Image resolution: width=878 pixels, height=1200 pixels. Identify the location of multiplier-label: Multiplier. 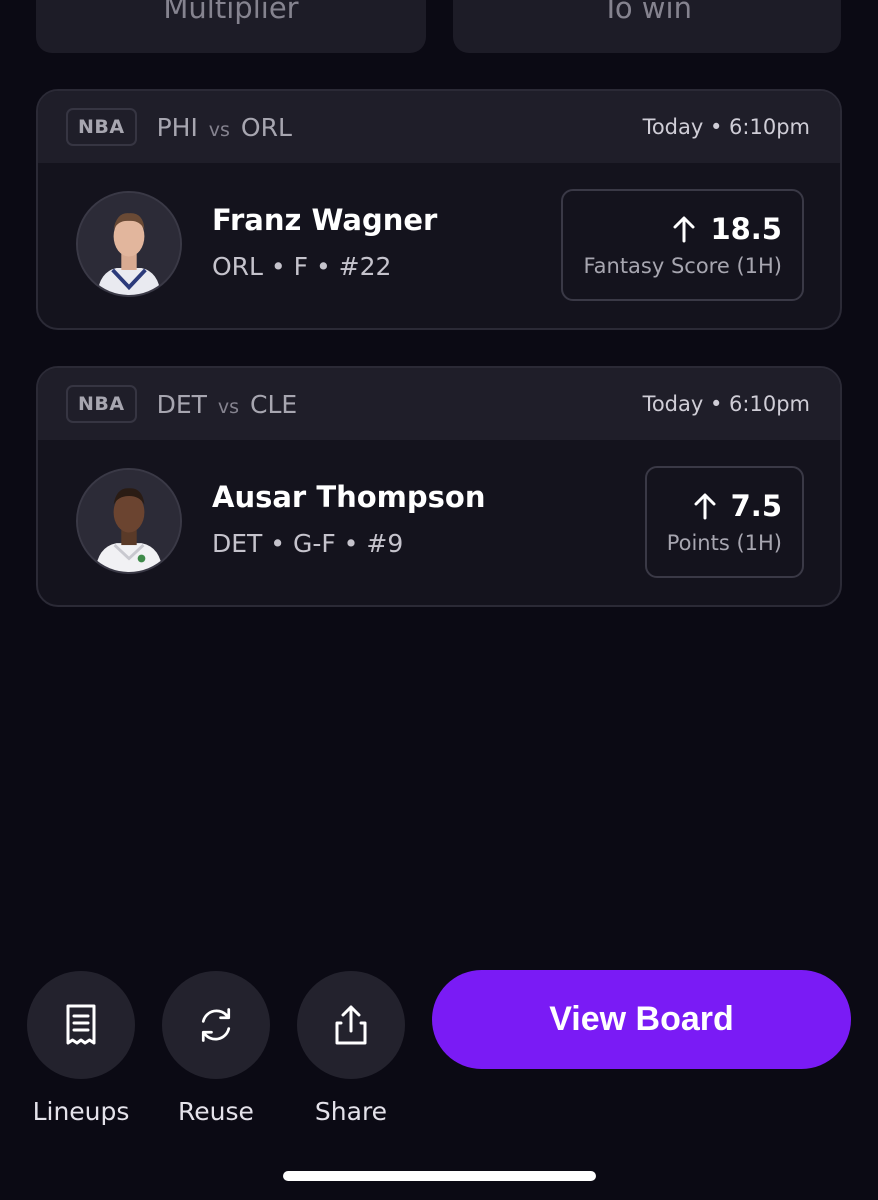
(231, 12).